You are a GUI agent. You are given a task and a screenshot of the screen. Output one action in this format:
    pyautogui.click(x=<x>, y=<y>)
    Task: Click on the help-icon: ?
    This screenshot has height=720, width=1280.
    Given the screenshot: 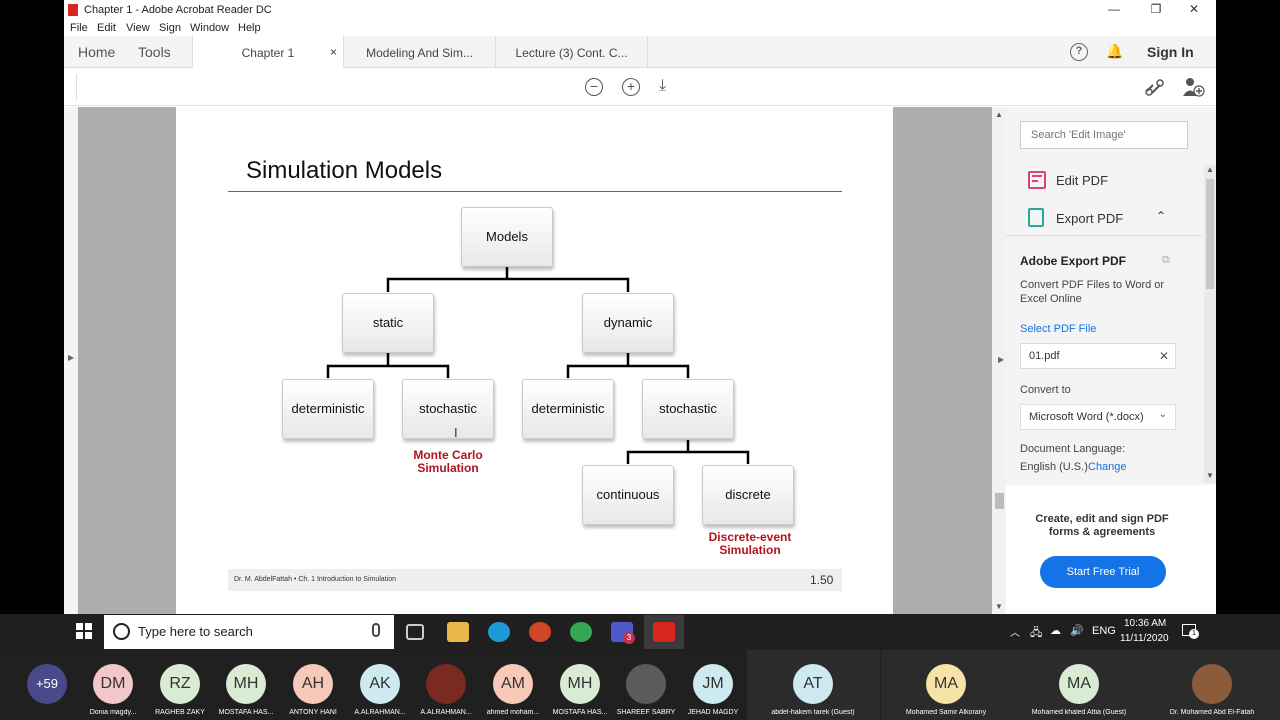 What is the action you would take?
    pyautogui.click(x=1079, y=52)
    